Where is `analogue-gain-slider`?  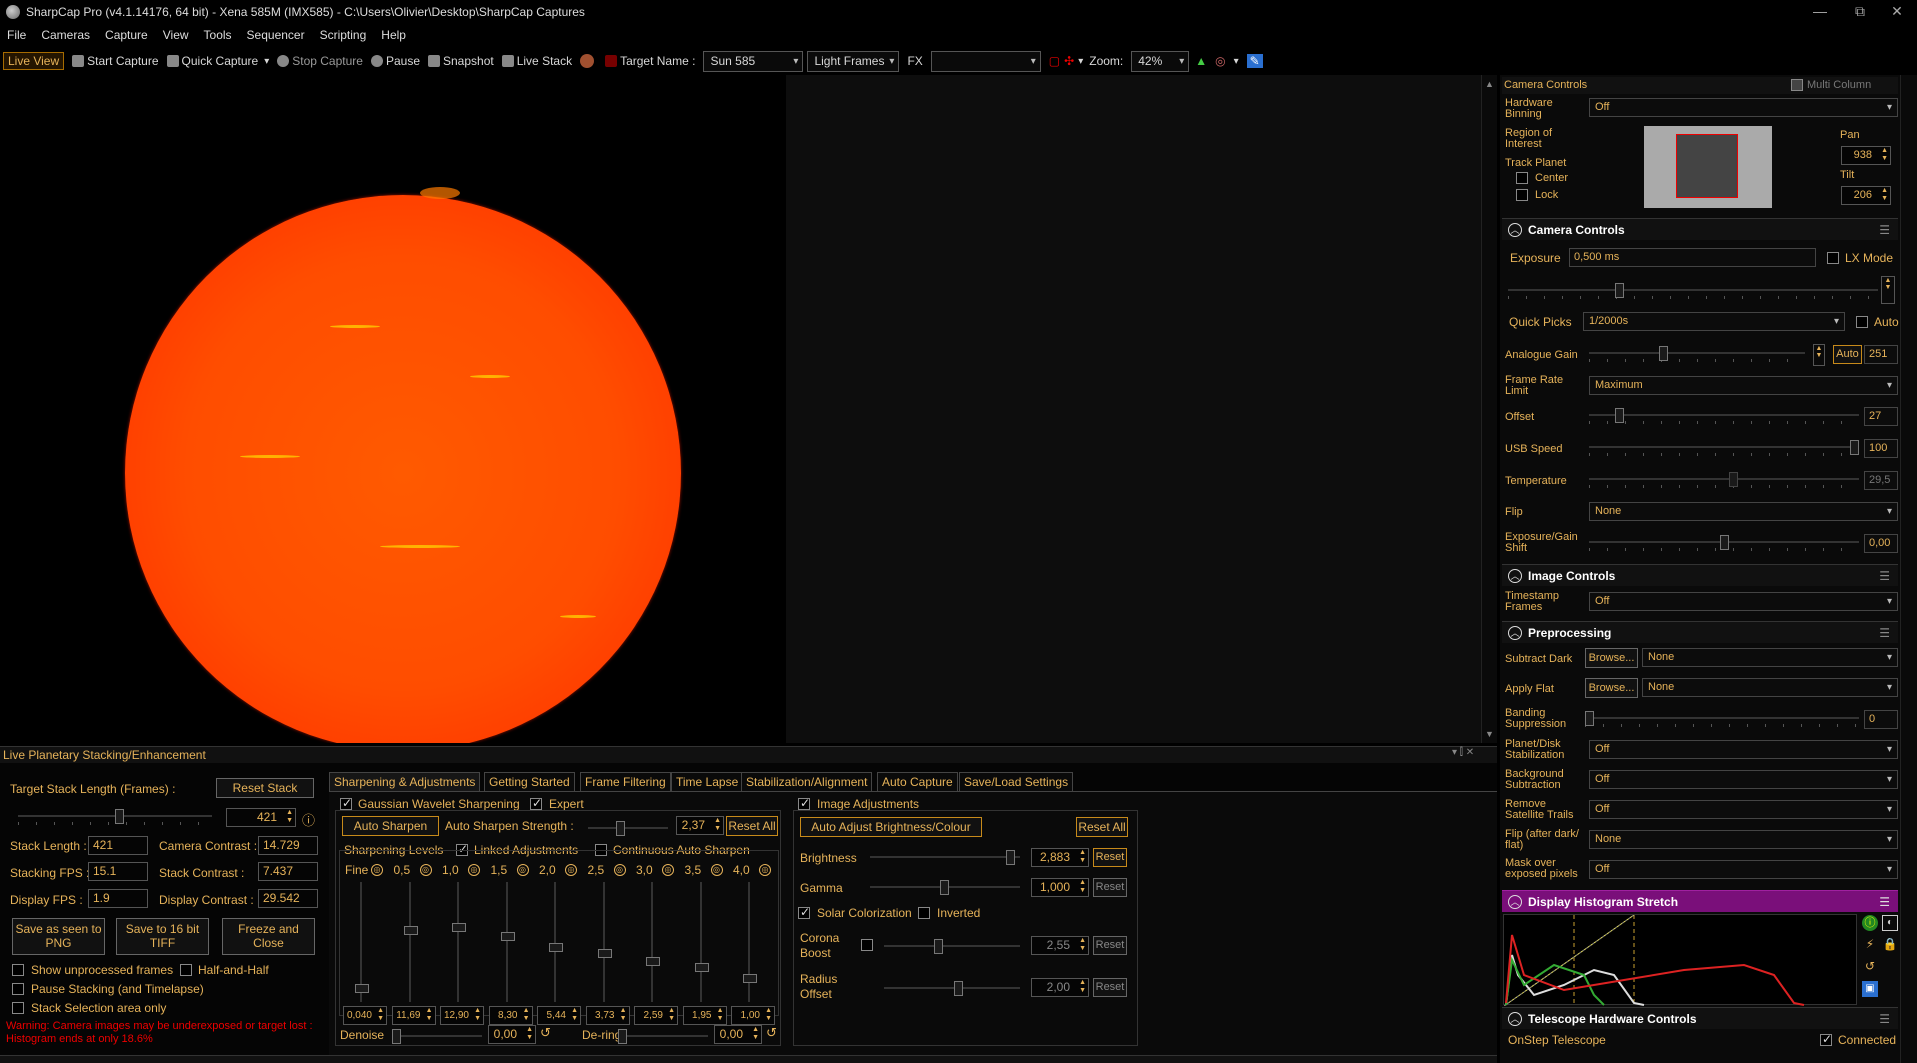
analogue-gain-slider is located at coordinates (1697, 353).